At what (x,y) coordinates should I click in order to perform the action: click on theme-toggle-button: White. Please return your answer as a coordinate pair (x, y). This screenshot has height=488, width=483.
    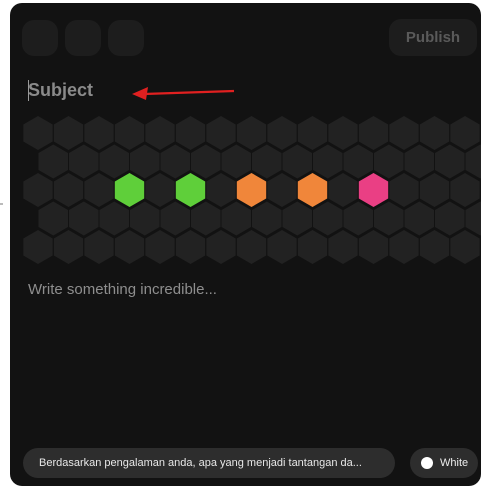
    Looking at the image, I should click on (444, 463).